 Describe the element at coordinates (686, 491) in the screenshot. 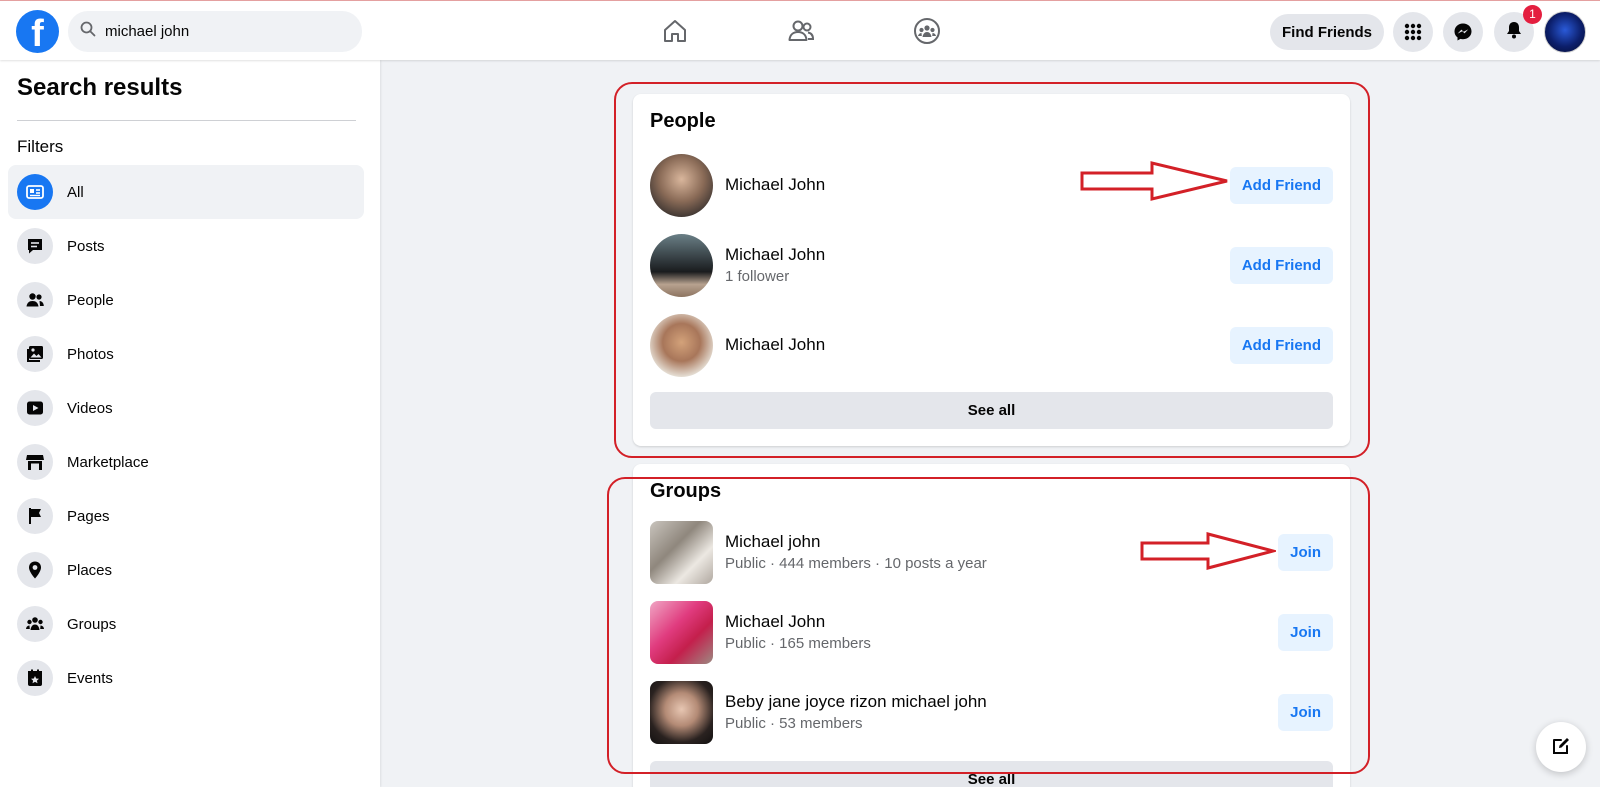

I see `groups-section-title: Groups` at that location.